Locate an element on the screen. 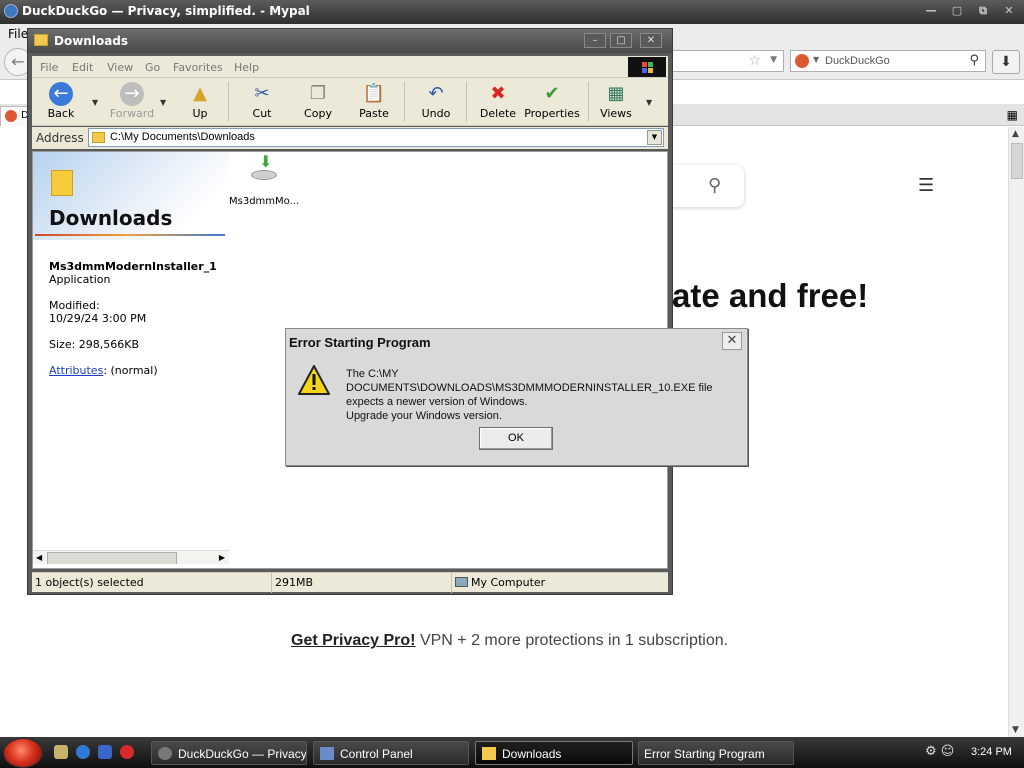 This screenshot has height=768, width=1024. opera-icon is located at coordinates (127, 752).